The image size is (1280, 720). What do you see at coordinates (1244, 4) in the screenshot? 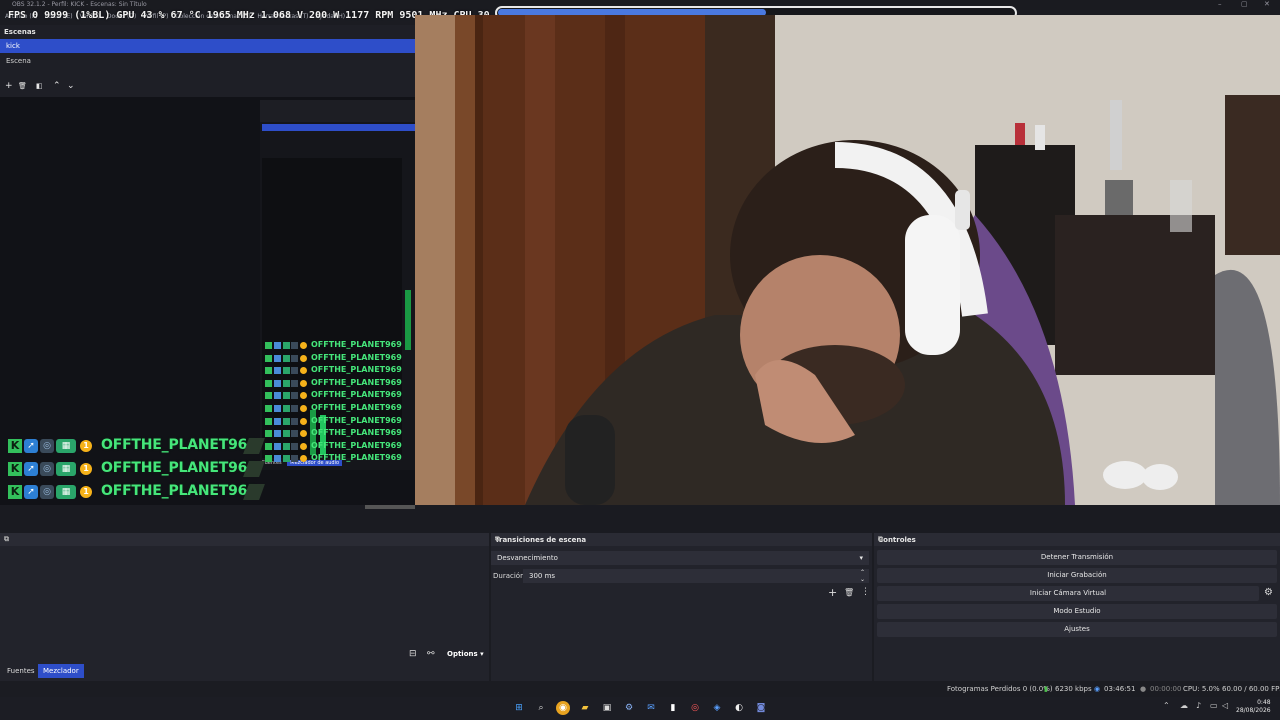
I see `maximize-button: ▢` at bounding box center [1244, 4].